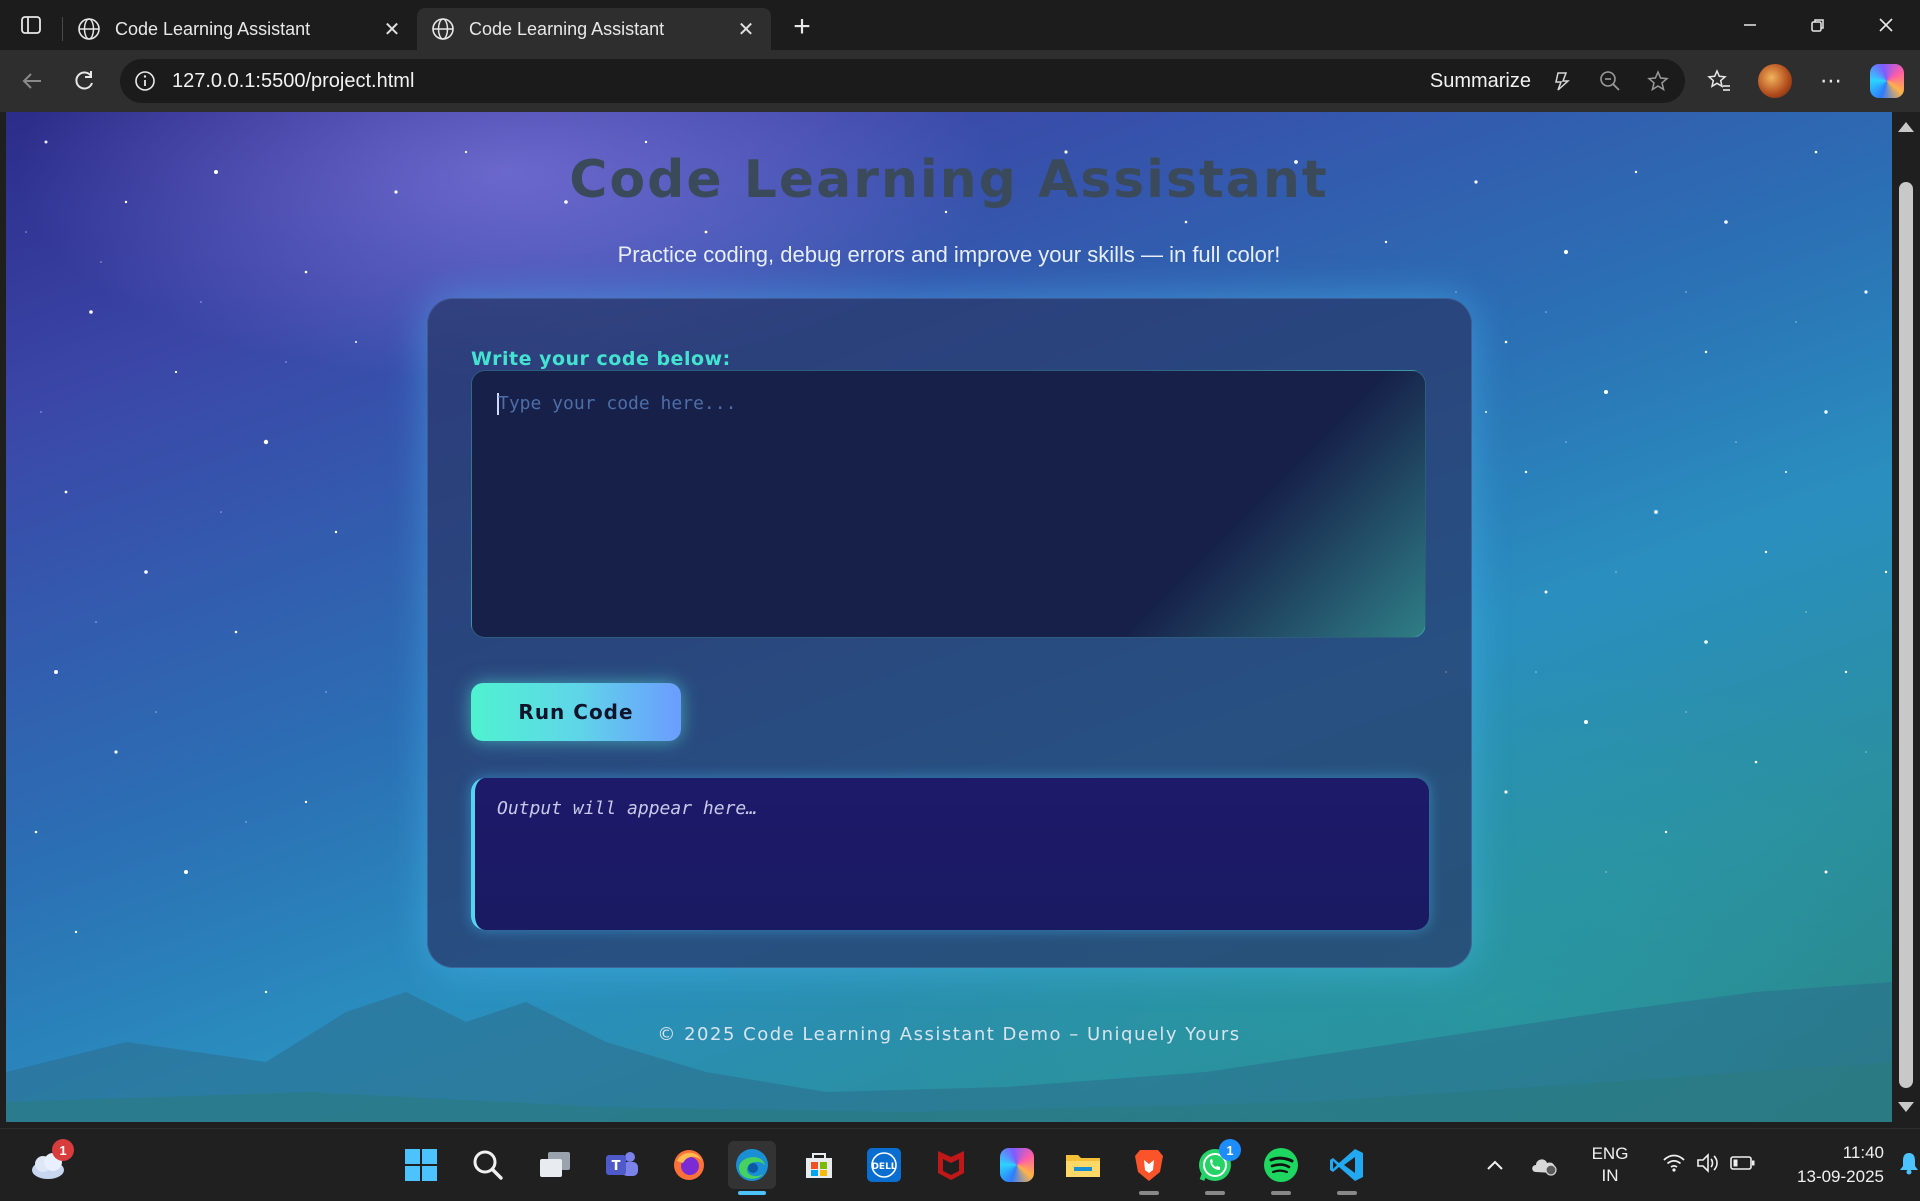 This screenshot has height=1201, width=1920. I want to click on clock: 11:40 13-09-2025, so click(1835, 1165).